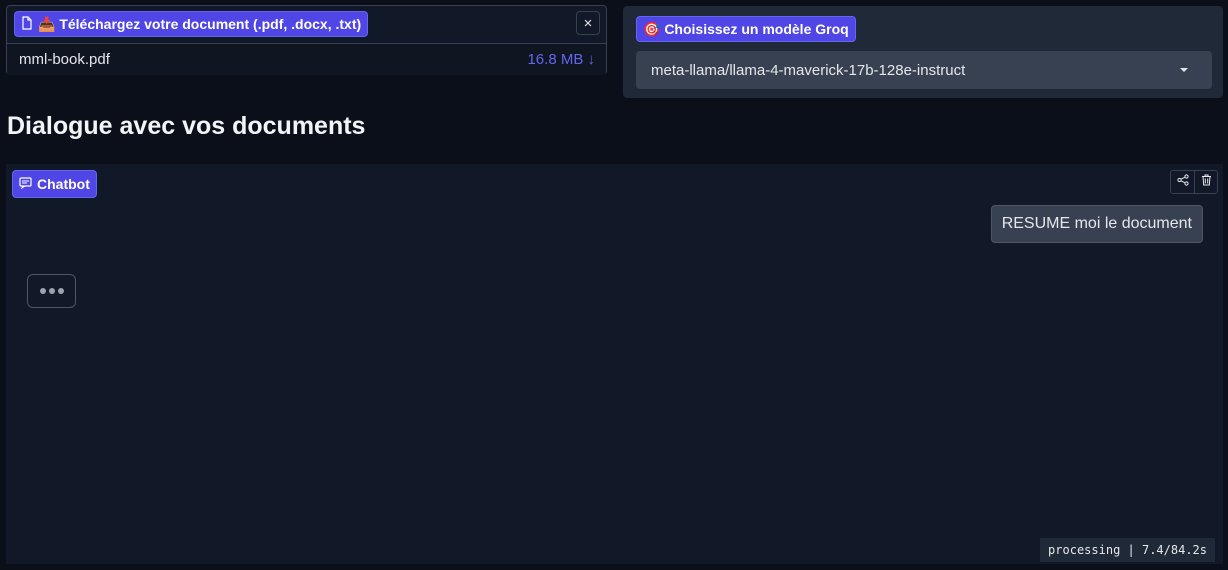 This screenshot has height=570, width=1228. What do you see at coordinates (1127, 550) in the screenshot?
I see `processing-status: processing | 7.4/84.2s` at bounding box center [1127, 550].